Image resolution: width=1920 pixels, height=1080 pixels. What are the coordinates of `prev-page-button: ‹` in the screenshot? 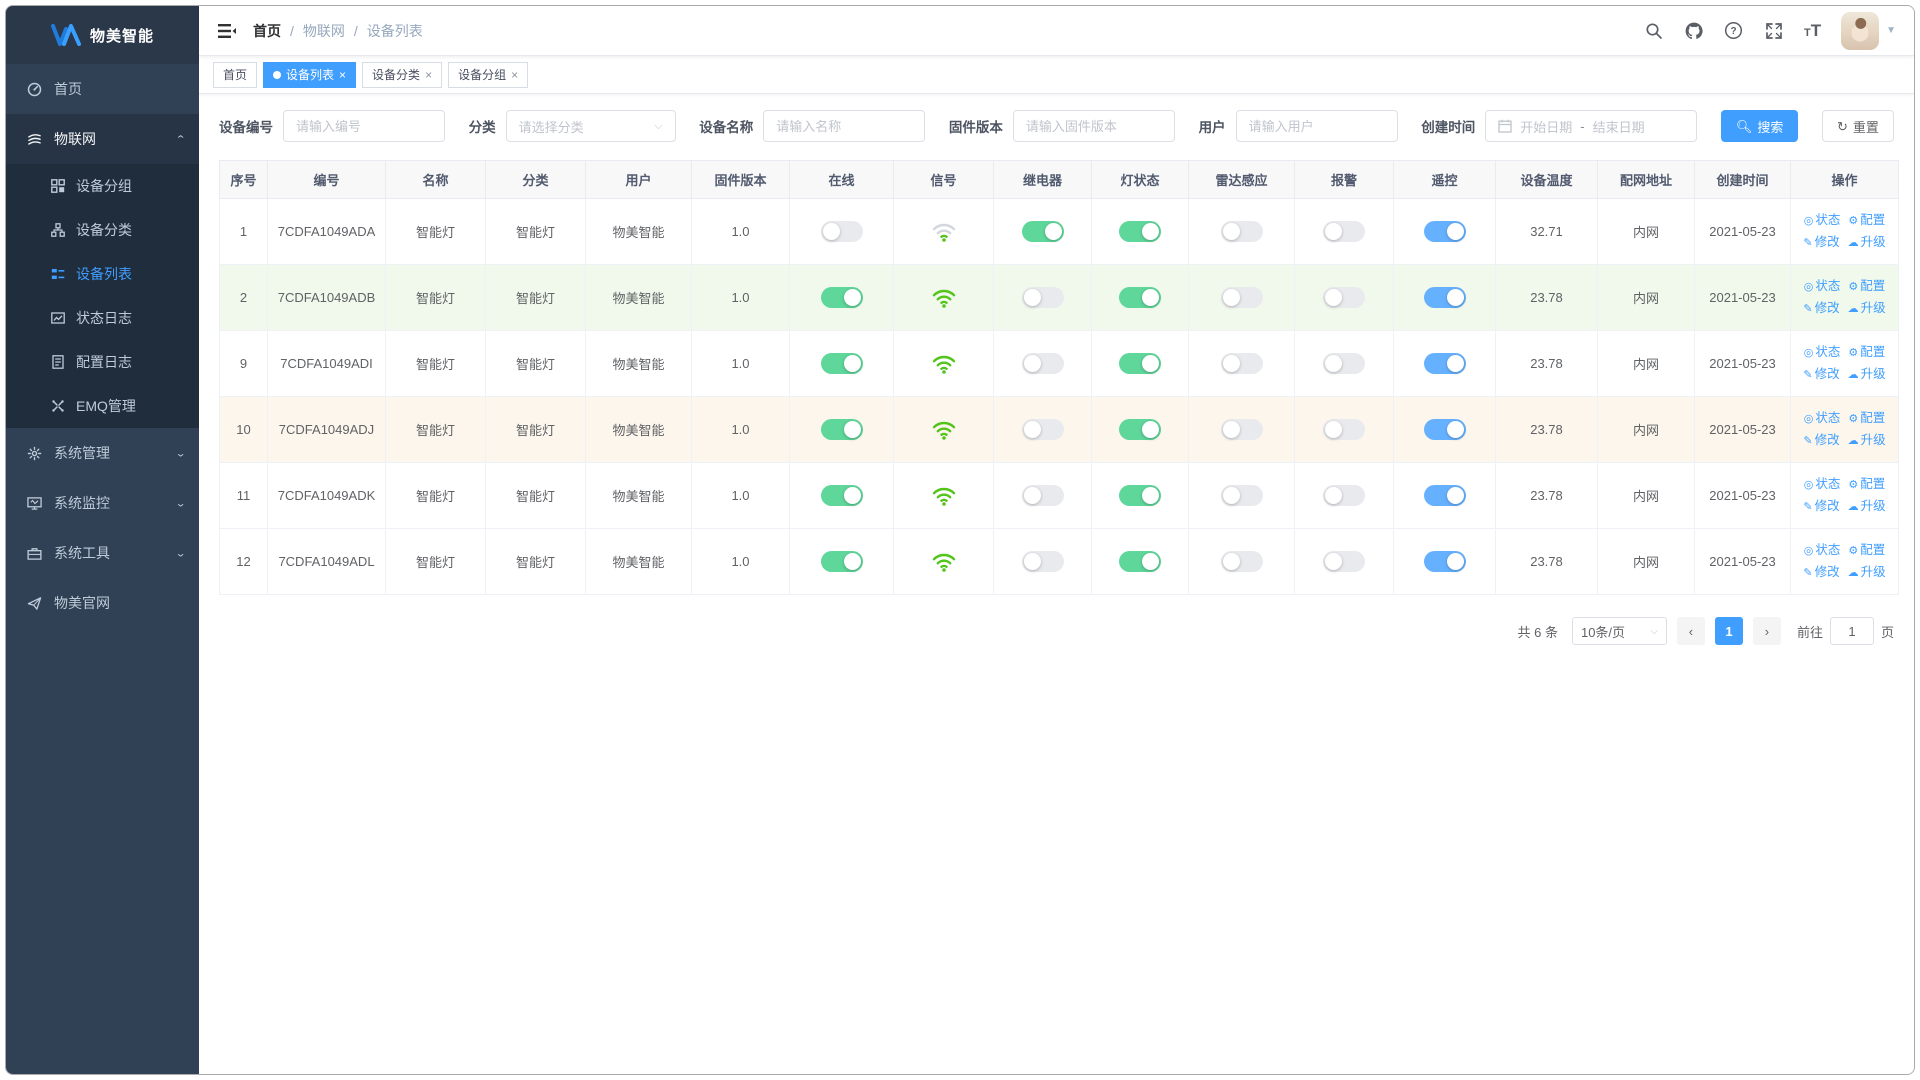 It's located at (1690, 631).